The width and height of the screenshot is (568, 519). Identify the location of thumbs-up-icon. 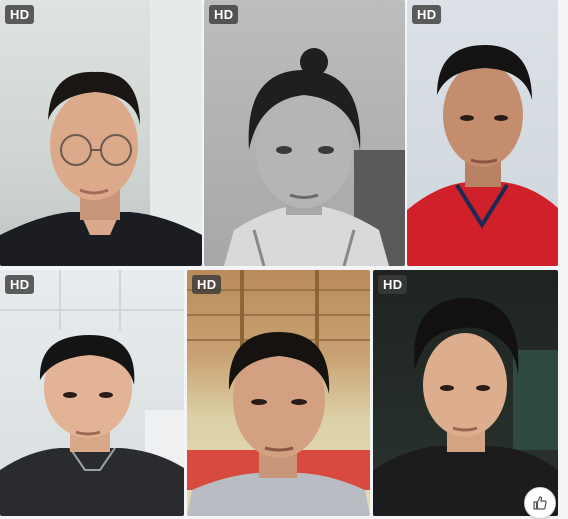
(540, 503).